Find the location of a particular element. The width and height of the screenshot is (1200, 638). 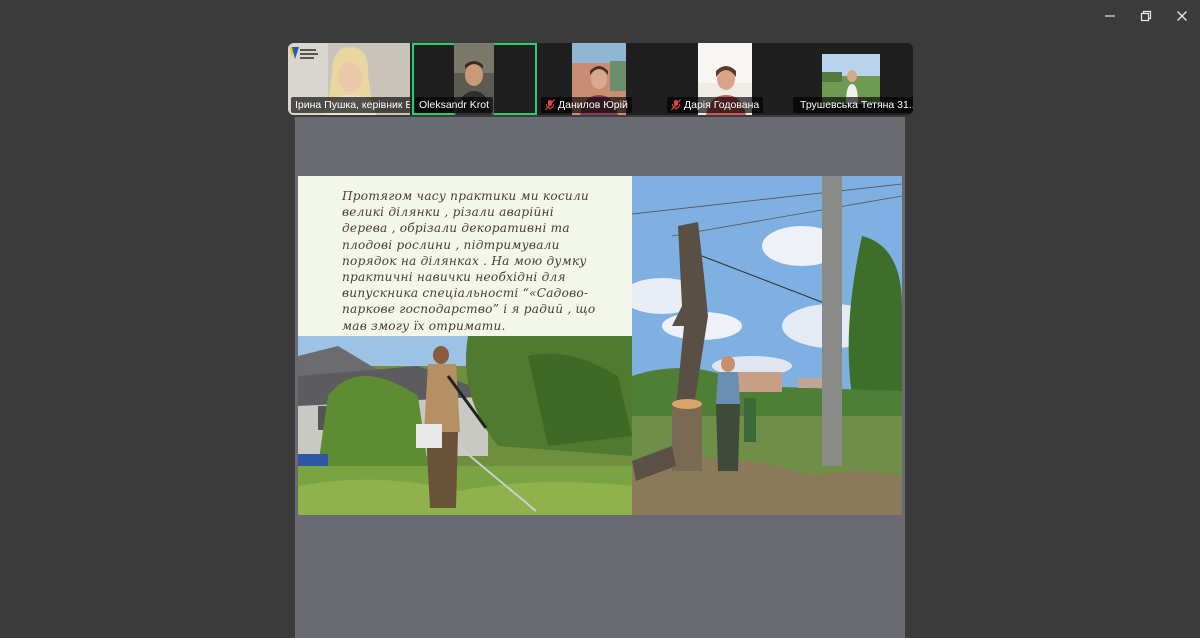

photo-mowing is located at coordinates (465, 425).